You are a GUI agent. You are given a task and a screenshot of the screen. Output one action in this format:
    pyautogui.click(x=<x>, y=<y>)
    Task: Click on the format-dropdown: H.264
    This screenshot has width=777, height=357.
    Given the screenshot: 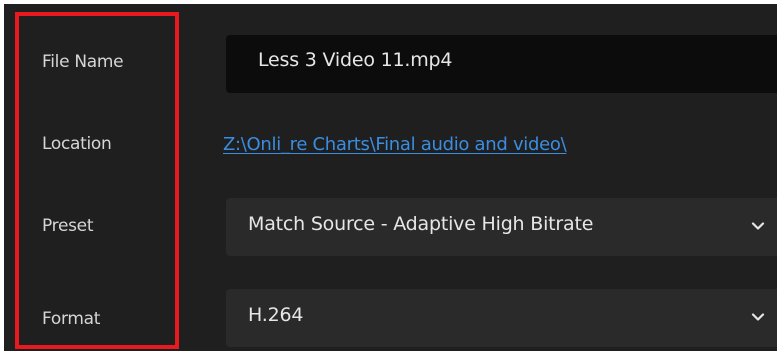 What is the action you would take?
    pyautogui.click(x=501, y=318)
    